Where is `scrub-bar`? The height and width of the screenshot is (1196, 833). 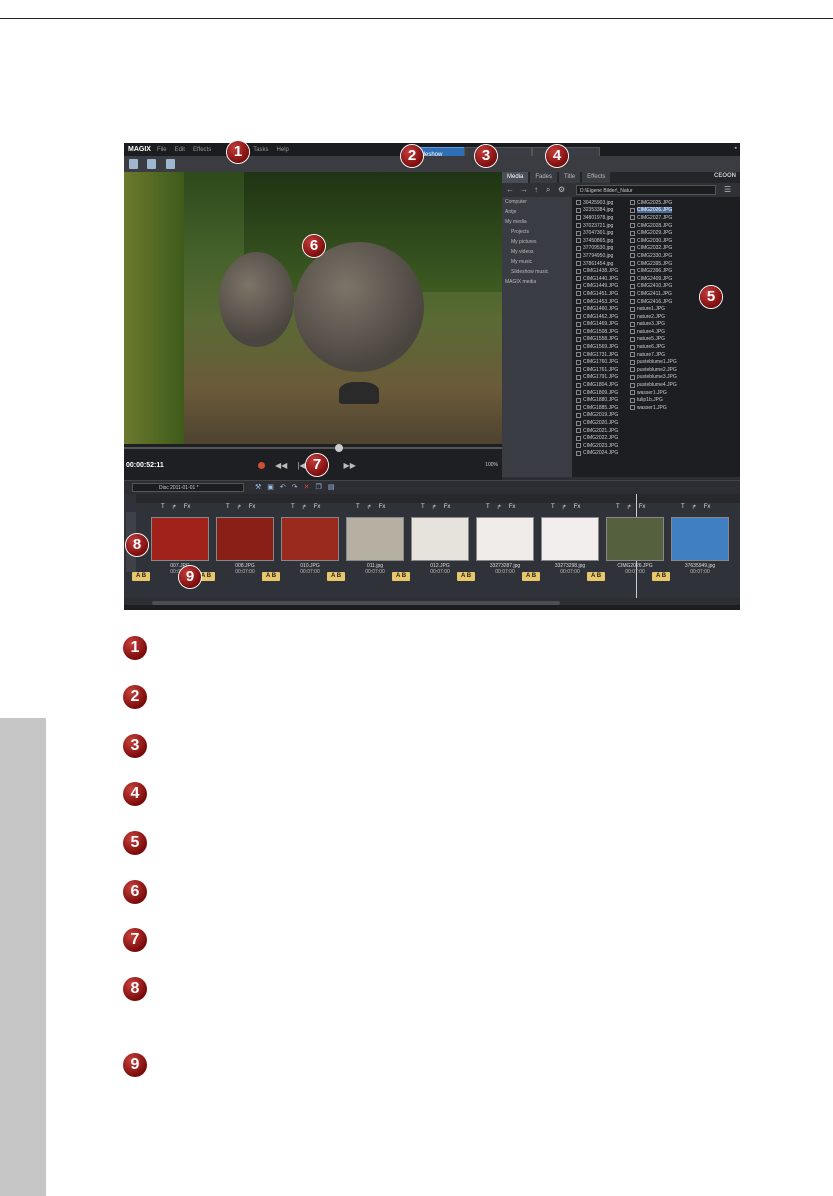 scrub-bar is located at coordinates (313, 448).